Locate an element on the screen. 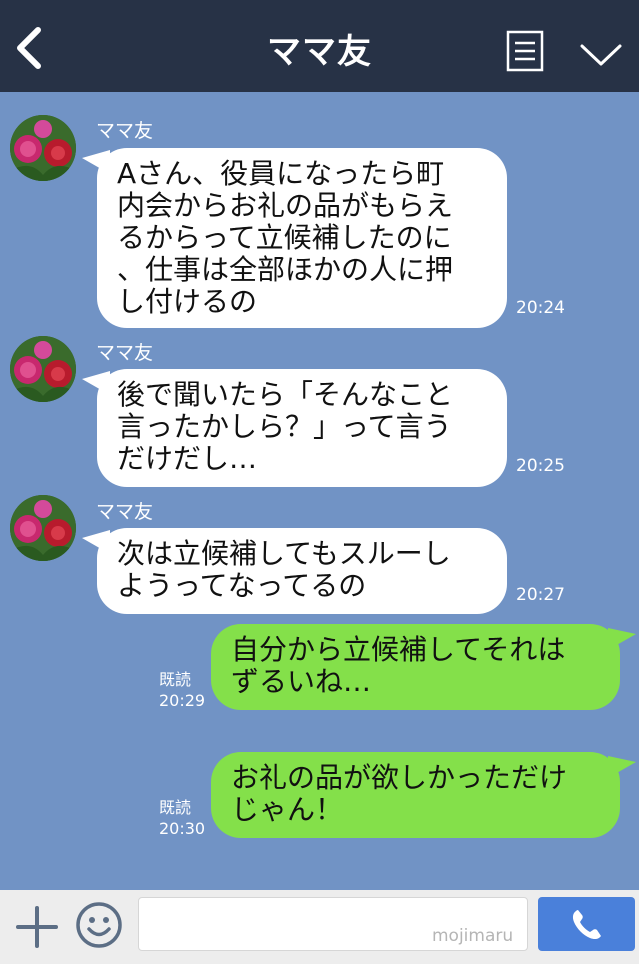 The image size is (639, 964). watermark-text: mojimaru is located at coordinates (473, 936).